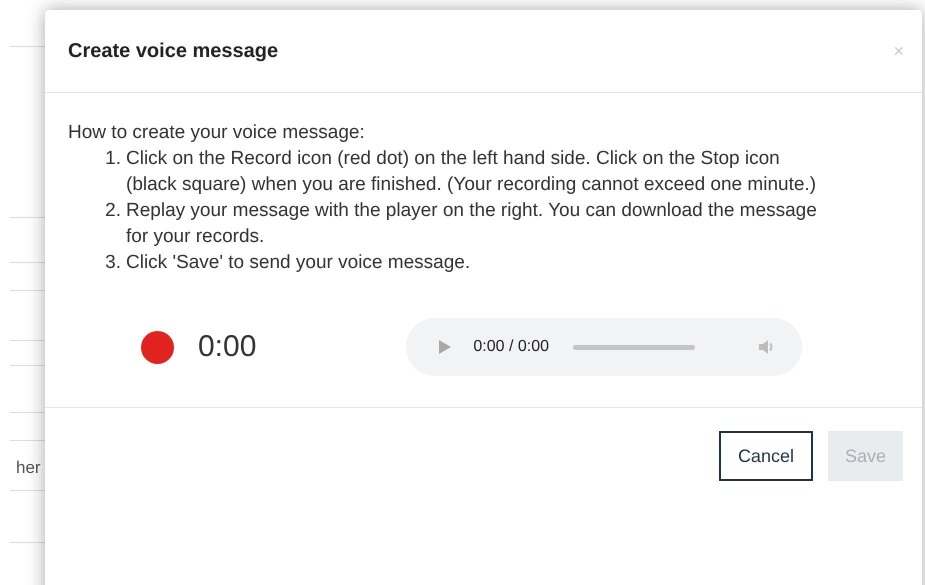  What do you see at coordinates (511, 347) in the screenshot?
I see `player-time: 0:00 / 0:00` at bounding box center [511, 347].